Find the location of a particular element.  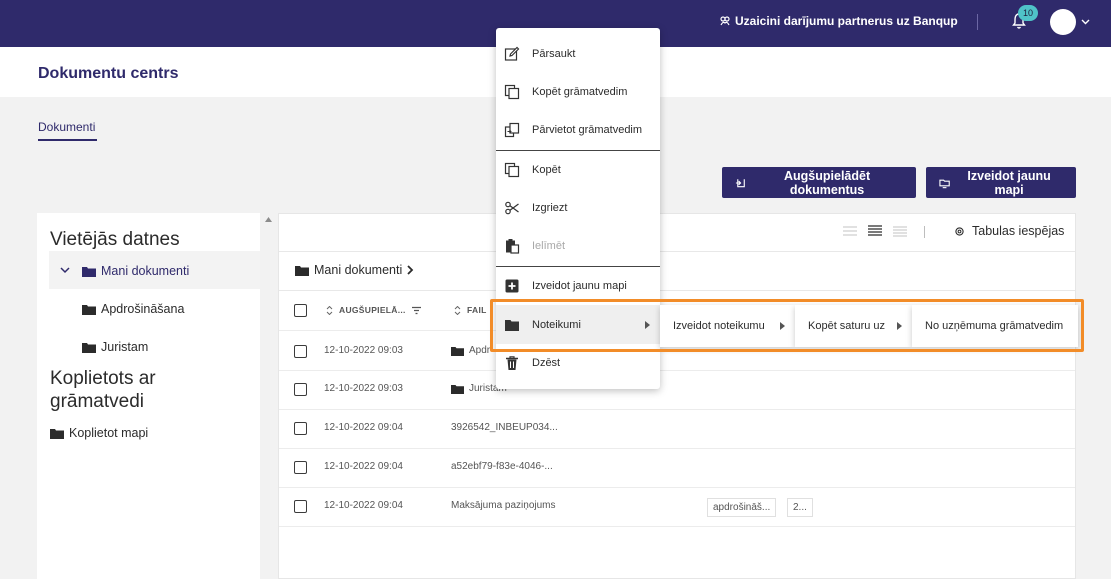

toolbar-divider is located at coordinates (924, 232).